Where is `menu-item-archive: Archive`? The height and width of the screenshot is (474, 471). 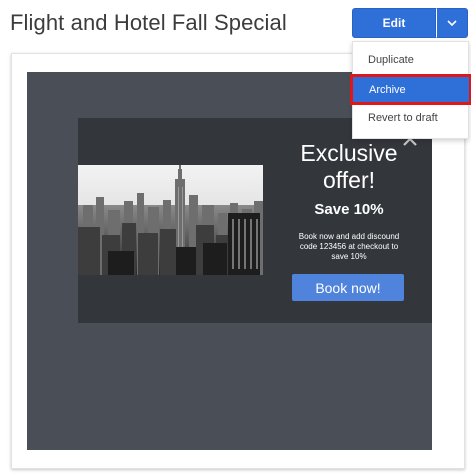 menu-item-archive: Archive is located at coordinates (410, 89).